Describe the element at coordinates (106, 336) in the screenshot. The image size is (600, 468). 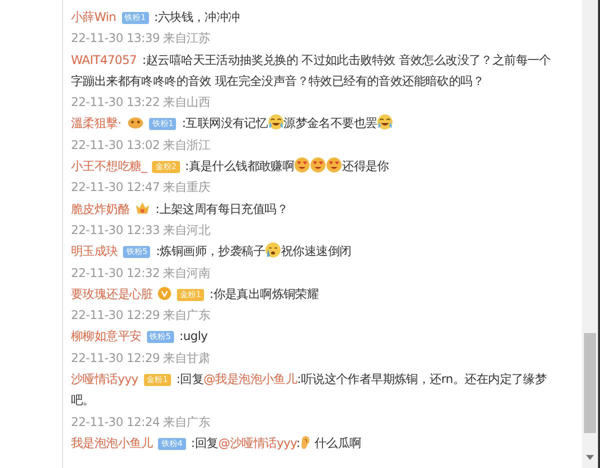
I see `username-link: 柳柳如意平安` at that location.